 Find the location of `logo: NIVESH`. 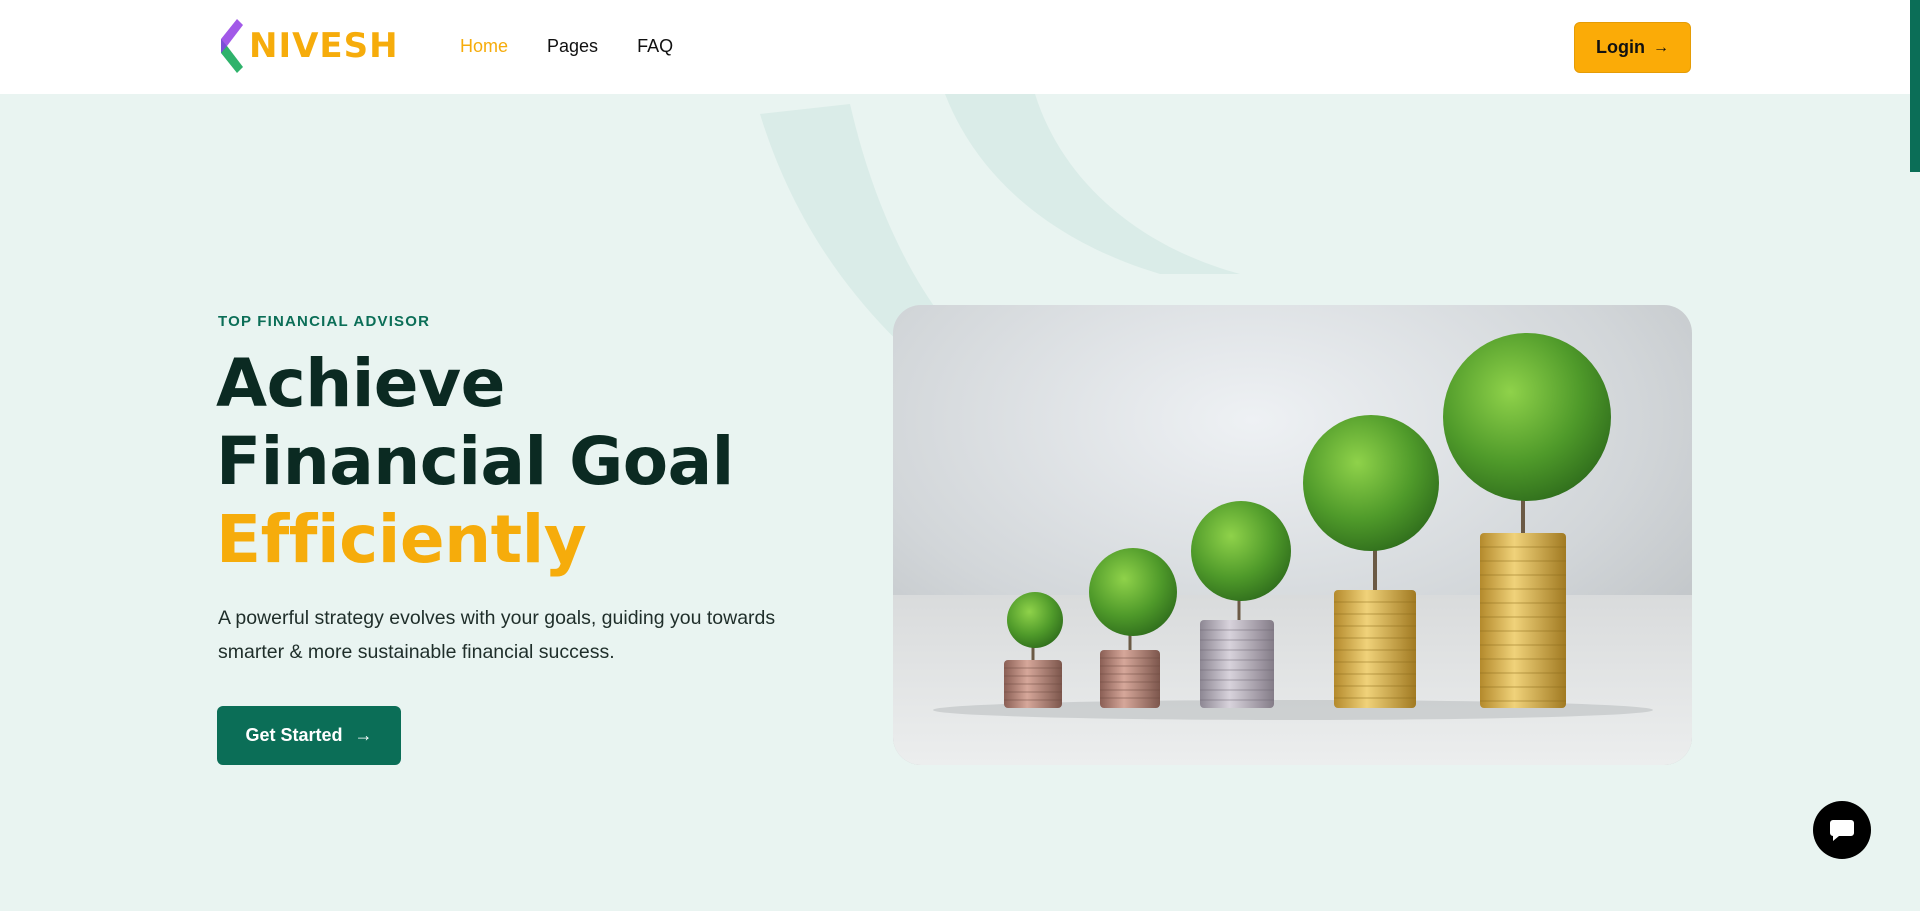

logo: NIVESH is located at coordinates (308, 46).